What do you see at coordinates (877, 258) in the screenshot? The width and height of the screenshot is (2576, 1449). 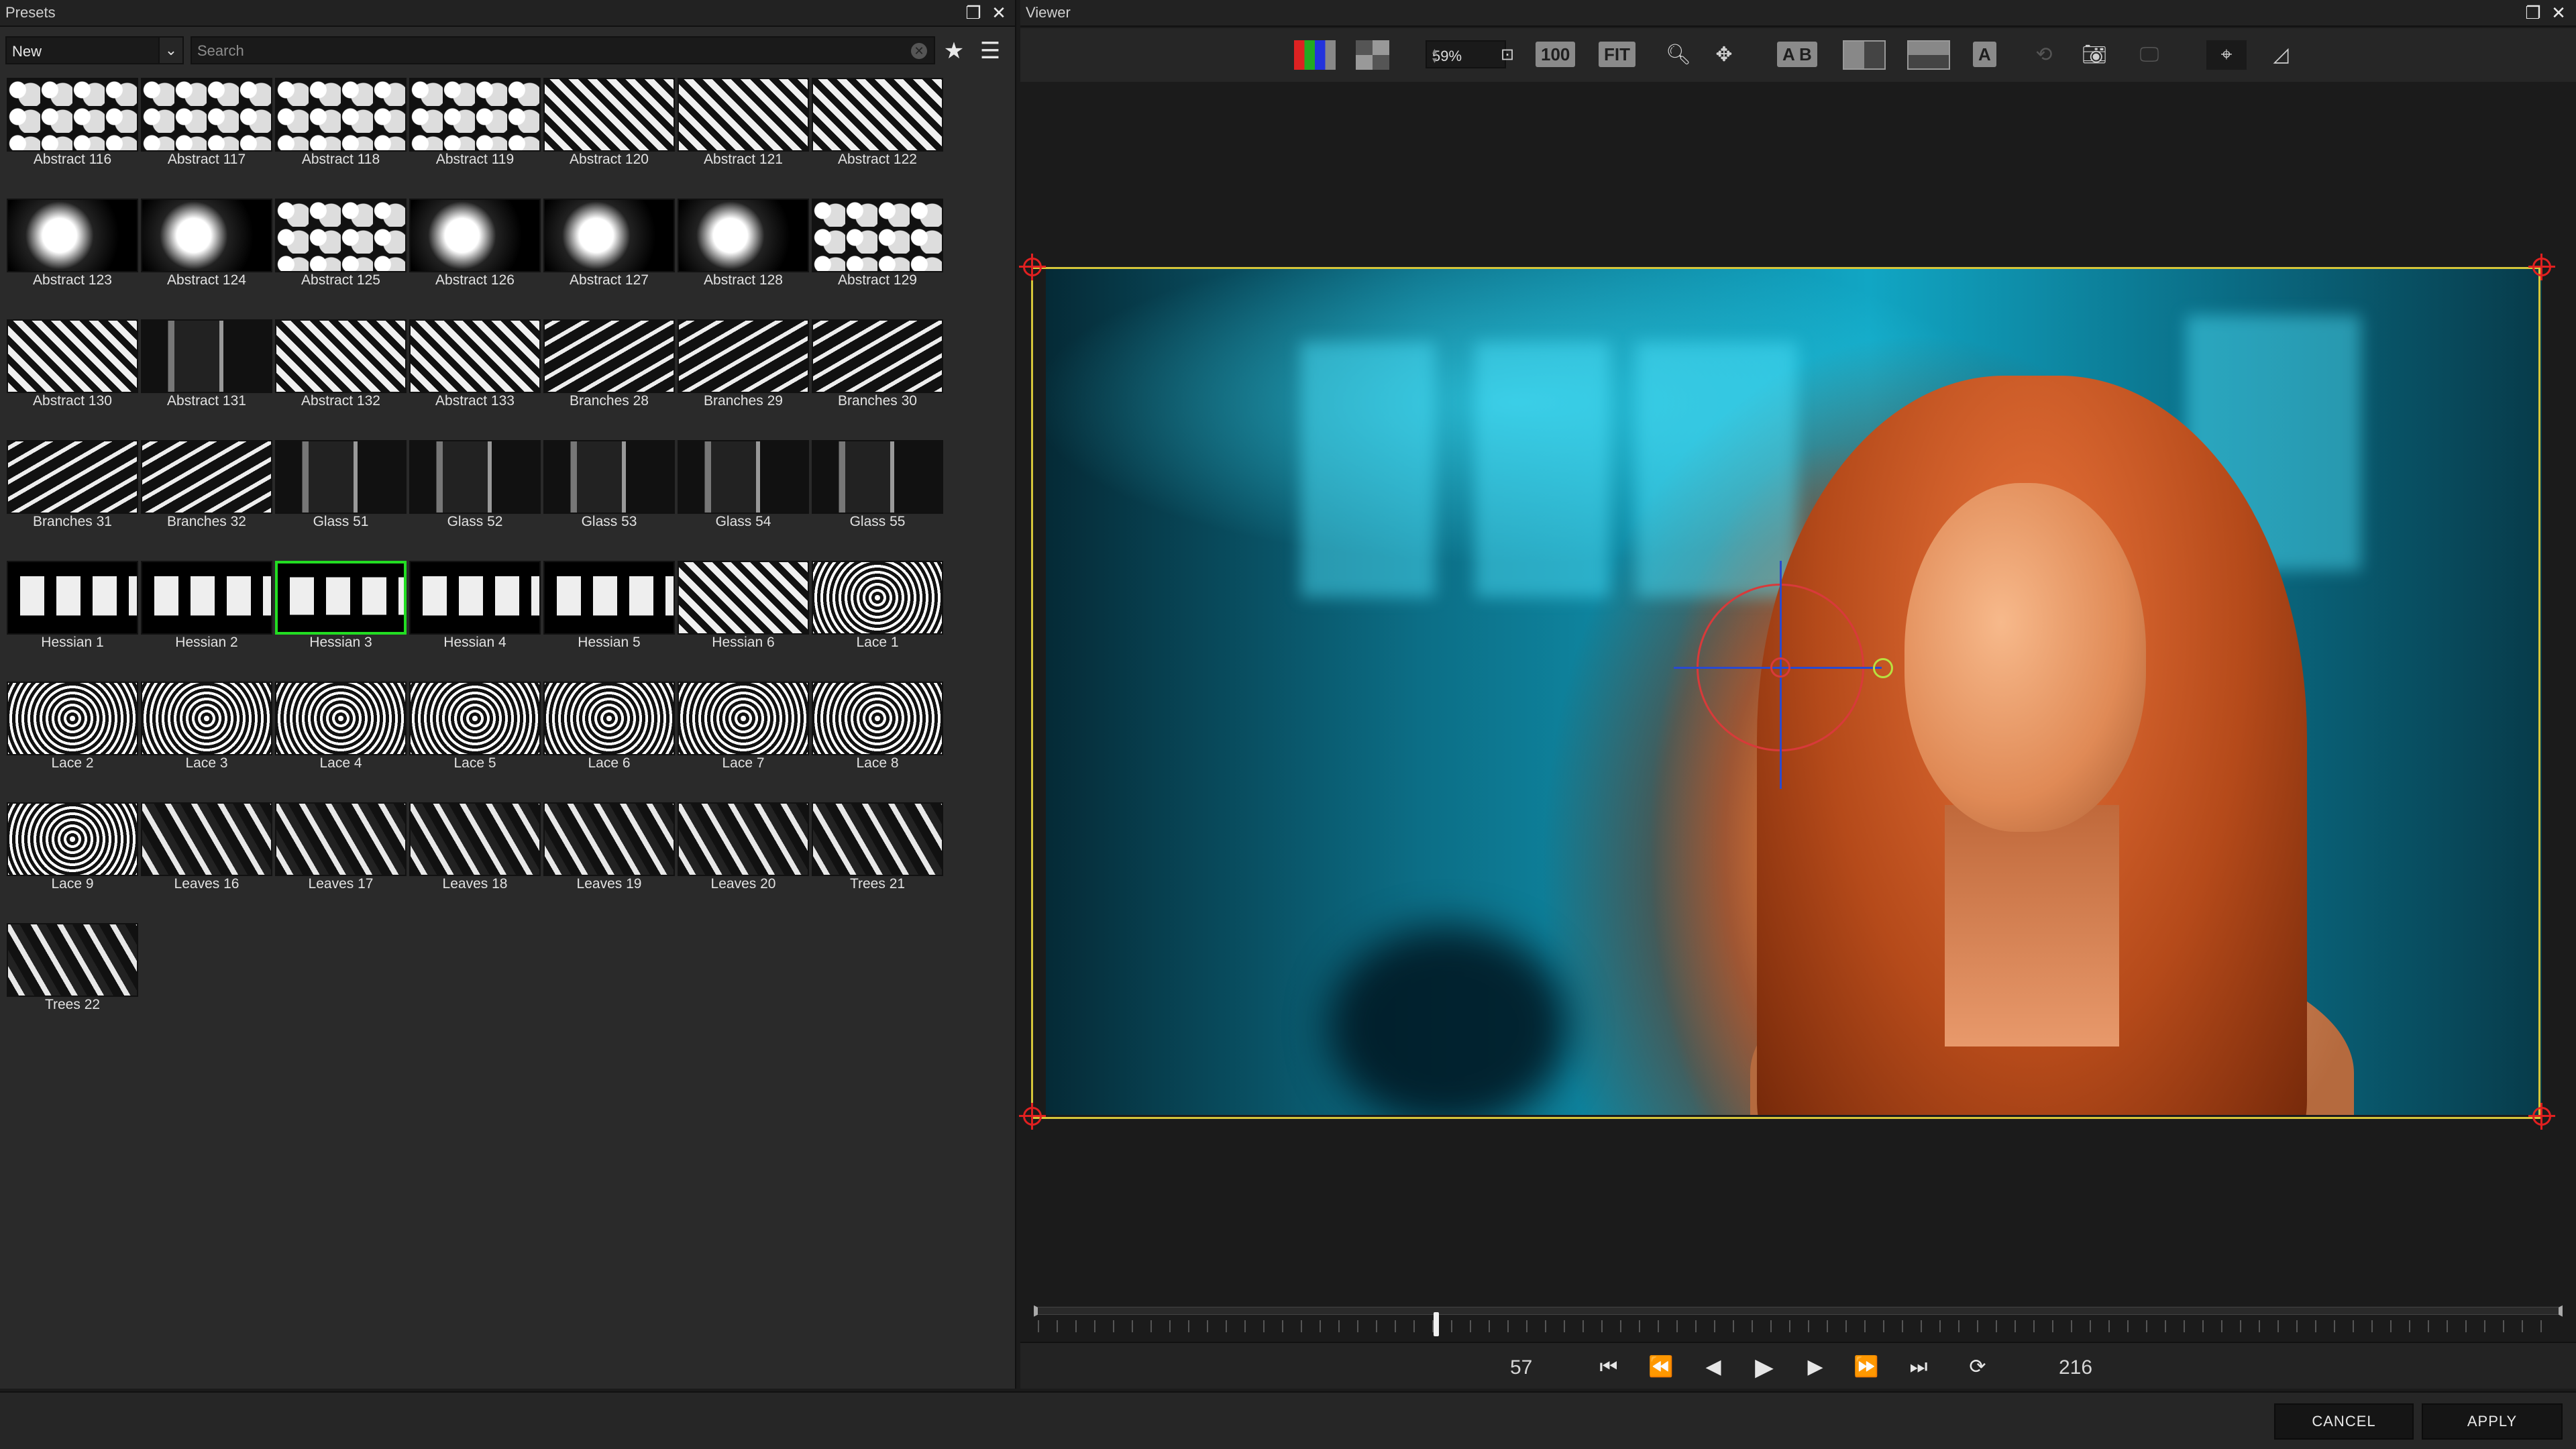 I see `preset-thumbnail: Abstract 129` at bounding box center [877, 258].